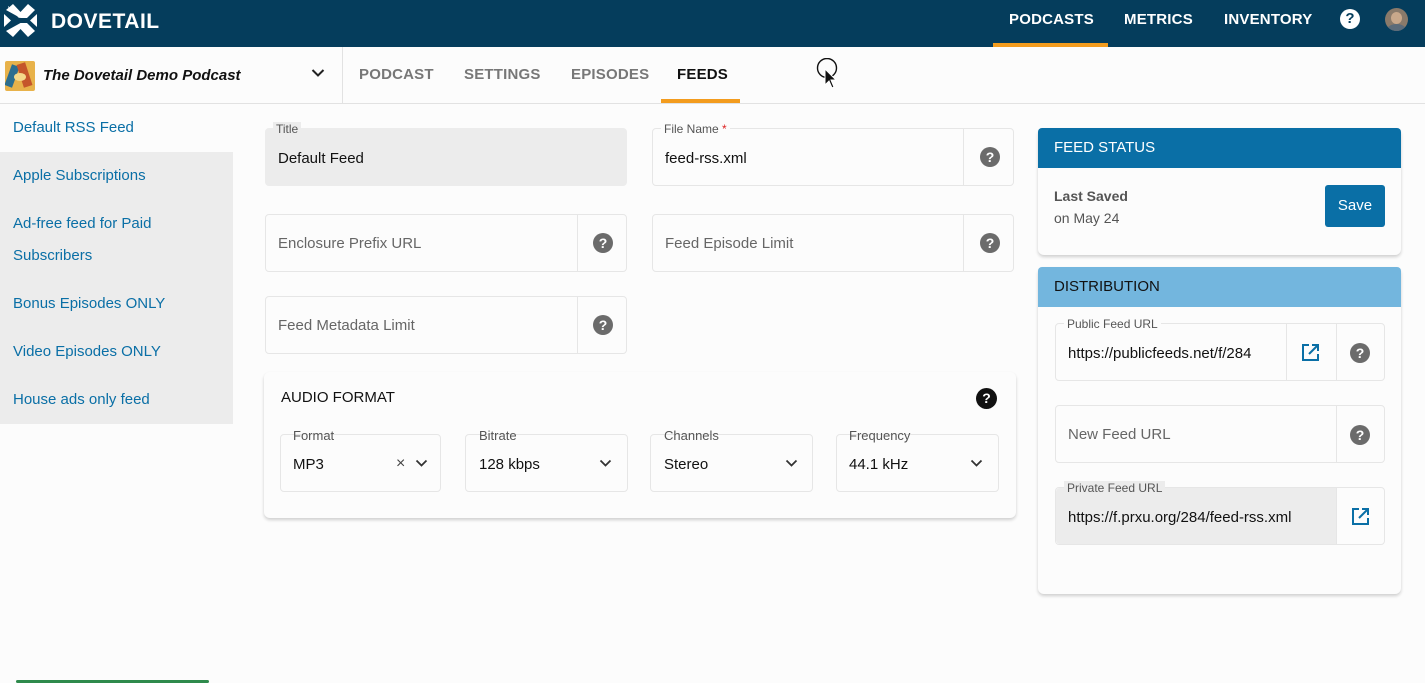  What do you see at coordinates (700, 101) in the screenshot?
I see `tab-active-indicator` at bounding box center [700, 101].